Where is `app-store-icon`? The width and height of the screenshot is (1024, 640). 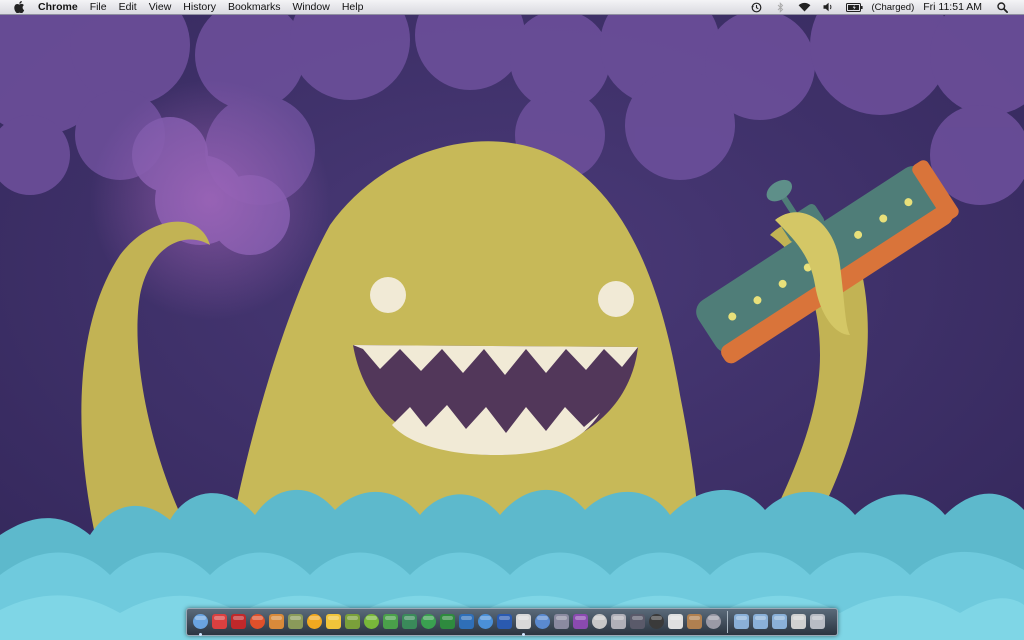
app-store-icon is located at coordinates (485, 622).